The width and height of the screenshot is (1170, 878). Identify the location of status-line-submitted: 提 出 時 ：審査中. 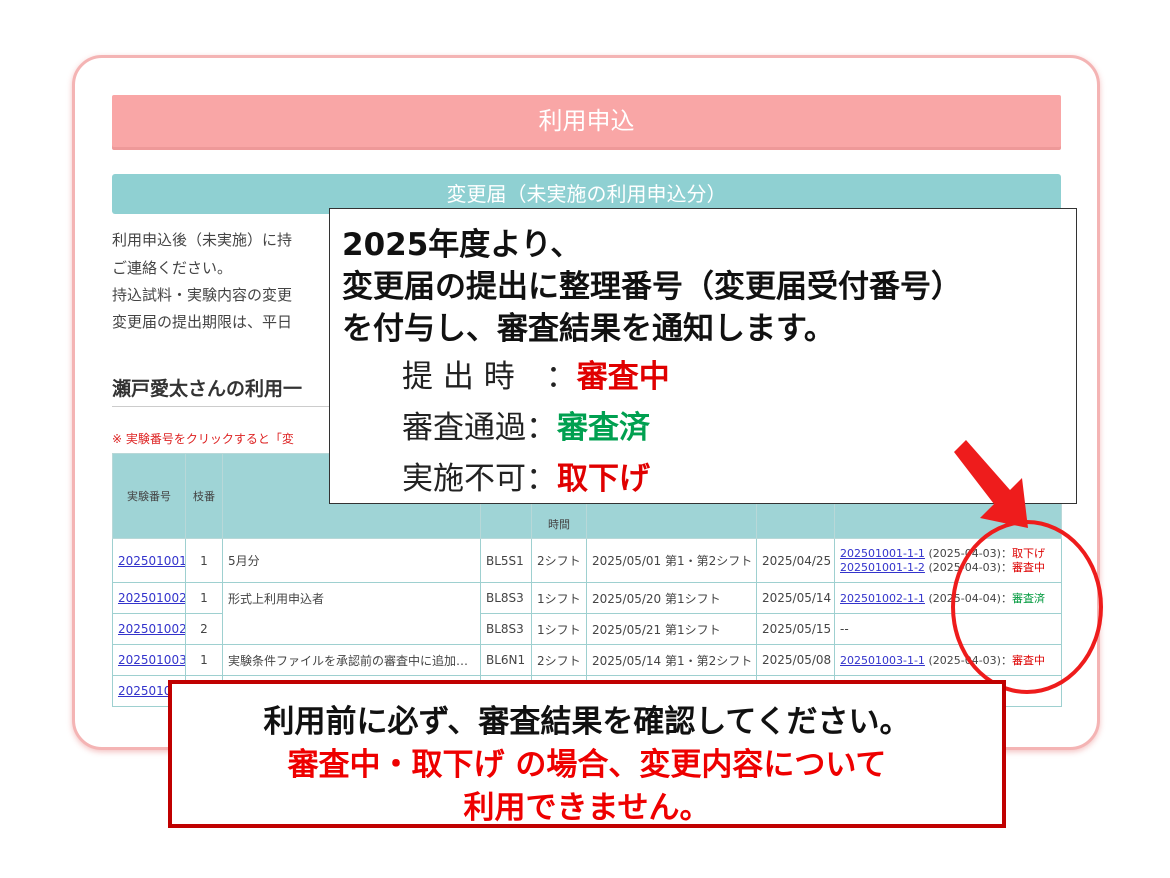
(536, 373).